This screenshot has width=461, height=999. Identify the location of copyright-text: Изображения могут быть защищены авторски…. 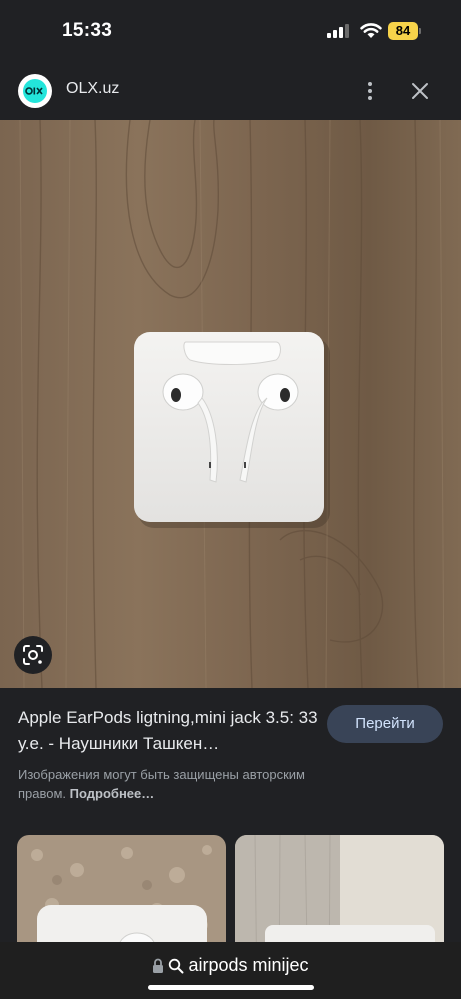
(161, 784).